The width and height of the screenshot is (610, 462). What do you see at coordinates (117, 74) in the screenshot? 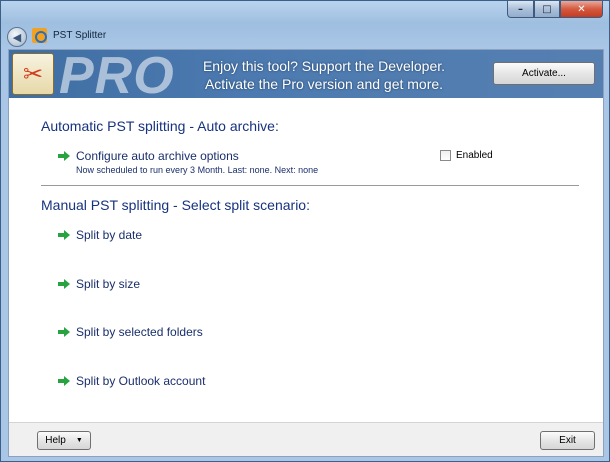
I see `pro-watermark: PRO` at bounding box center [117, 74].